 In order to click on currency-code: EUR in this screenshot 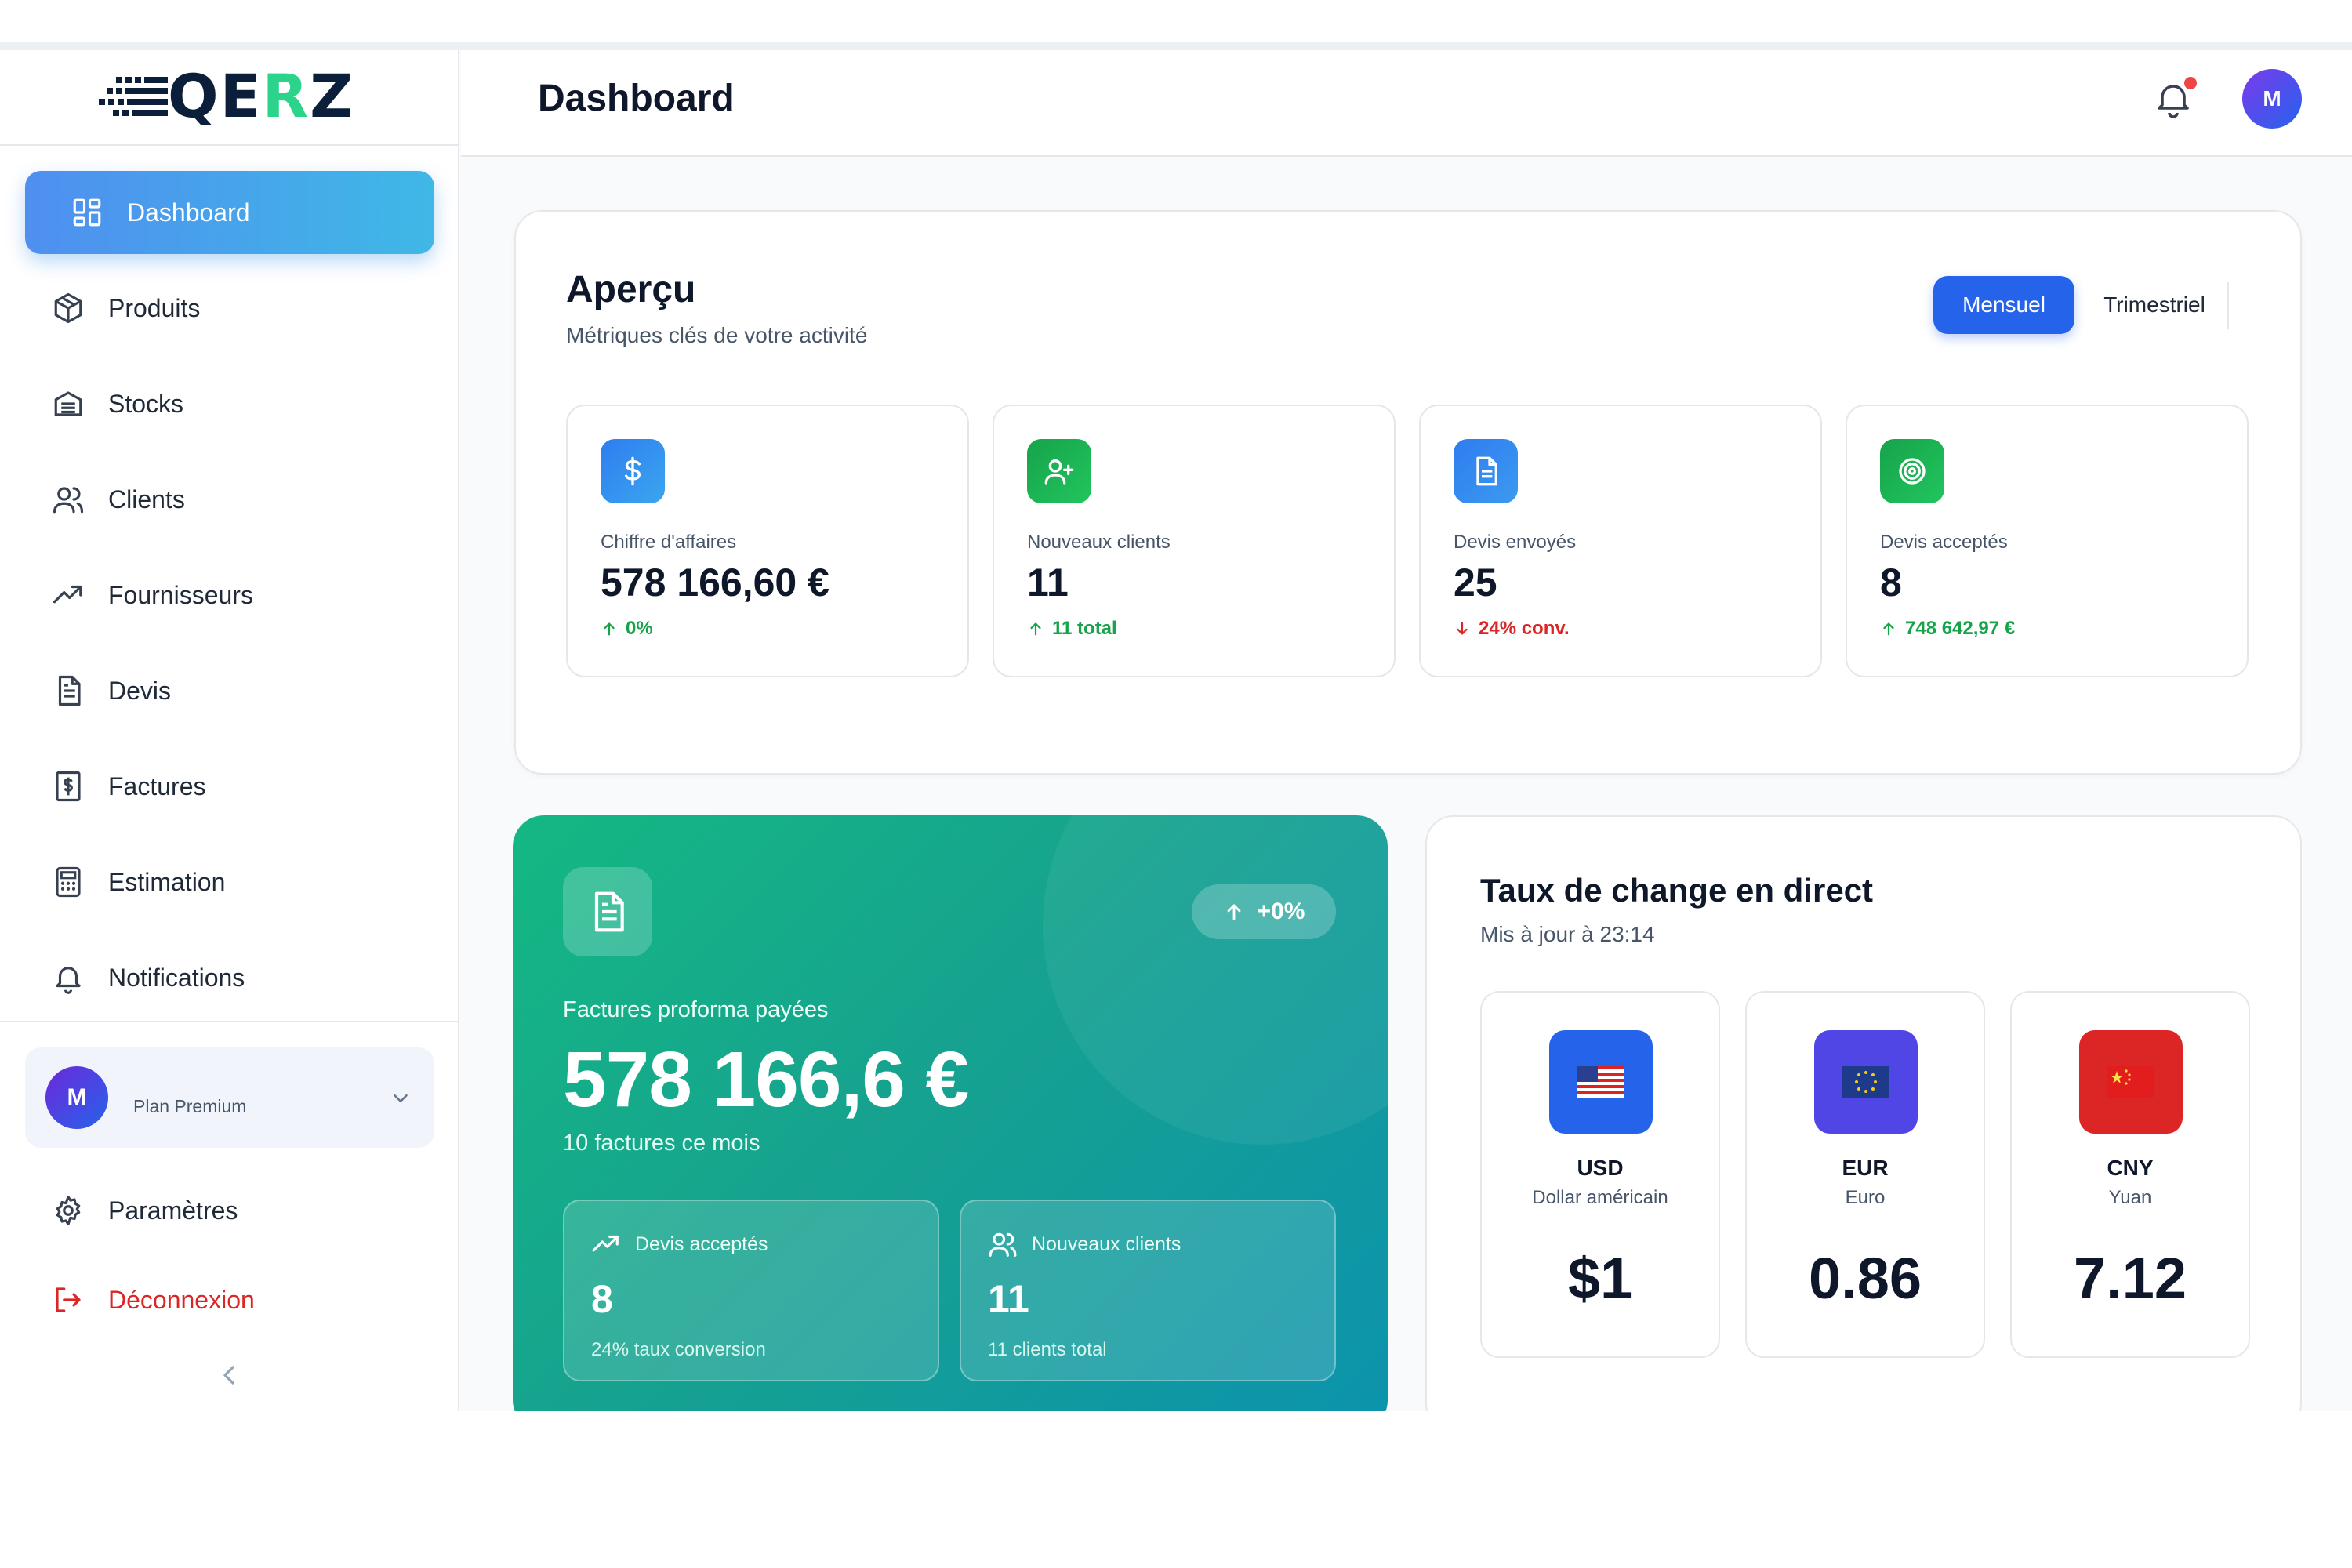, I will do `click(1866, 1168)`.